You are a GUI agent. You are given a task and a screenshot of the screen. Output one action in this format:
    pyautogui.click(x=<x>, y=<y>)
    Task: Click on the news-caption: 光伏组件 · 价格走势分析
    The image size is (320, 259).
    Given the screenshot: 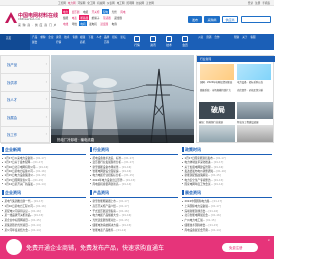 What is the action you would take?
    pyautogui.click(x=254, y=90)
    